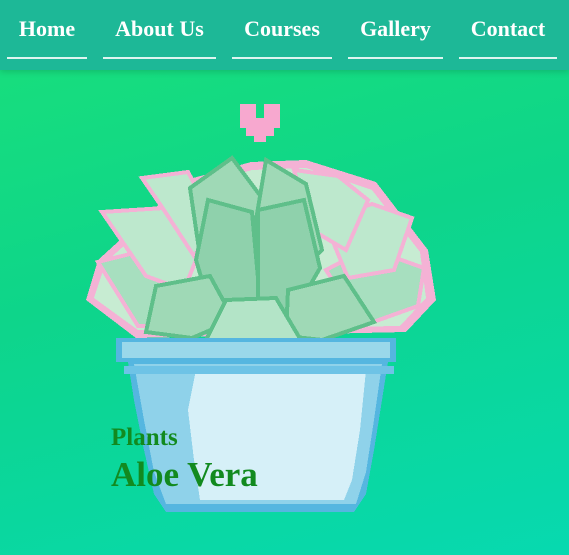  Describe the element at coordinates (184, 474) in the screenshot. I see `plant-title: Aloe Vera` at that location.